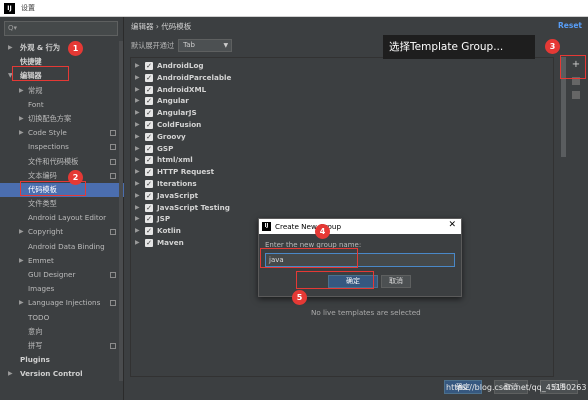 The image size is (588, 400). Describe the element at coordinates (62, 91) in the screenshot. I see `sidebar-item: ▶ 常规` at that location.